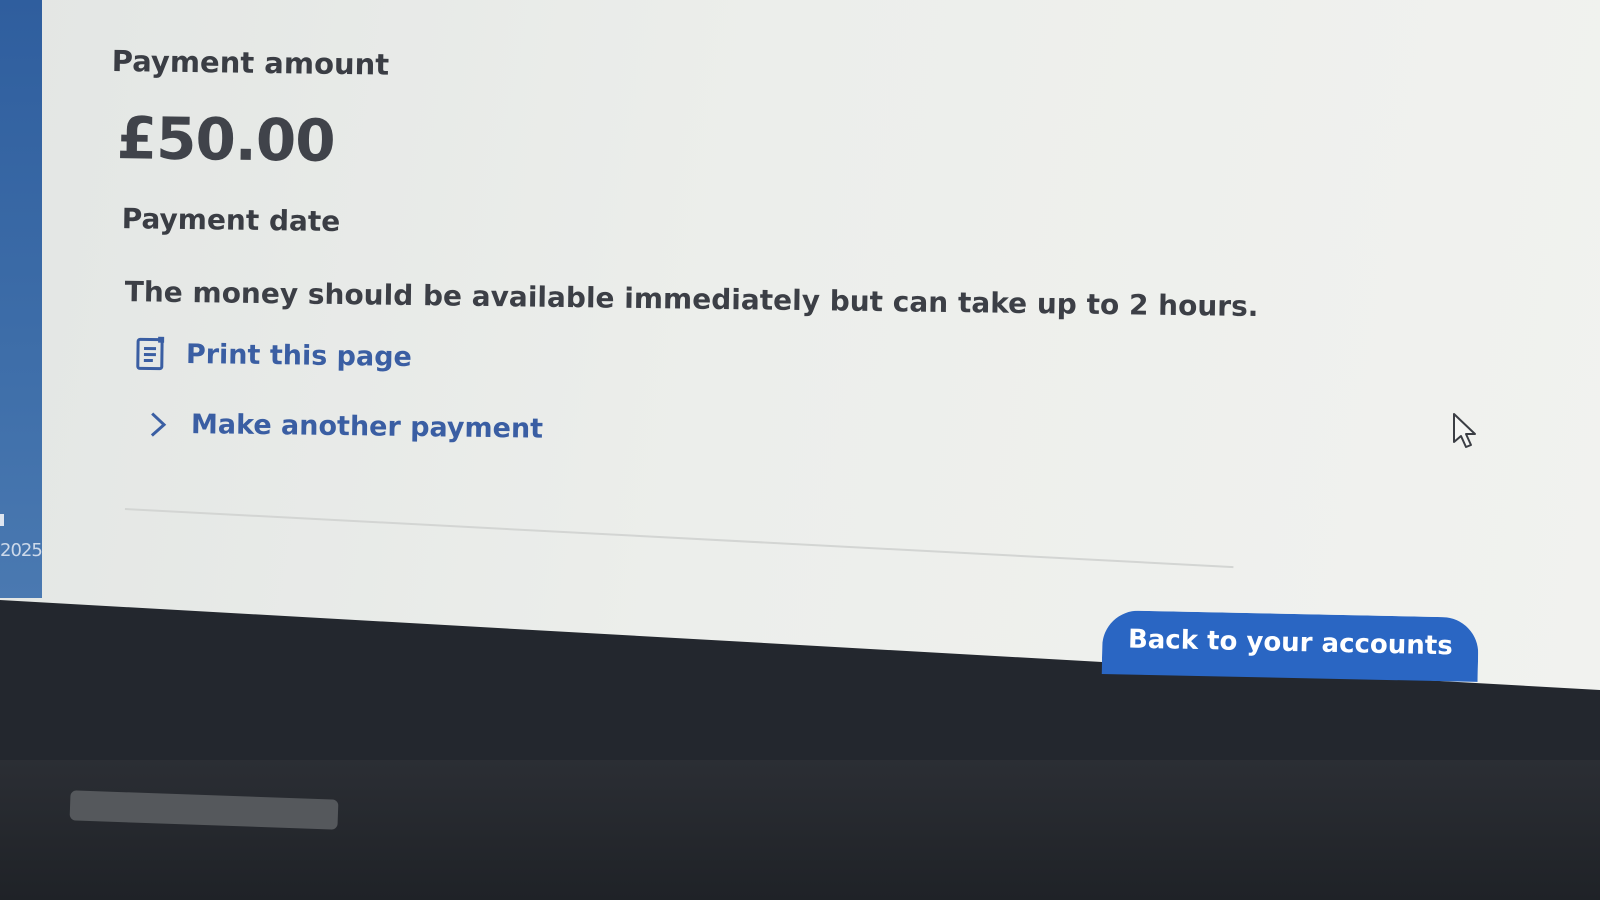 Image resolution: width=1600 pixels, height=900 pixels. What do you see at coordinates (21, 299) in the screenshot?
I see `sidebar-edge: 2025` at bounding box center [21, 299].